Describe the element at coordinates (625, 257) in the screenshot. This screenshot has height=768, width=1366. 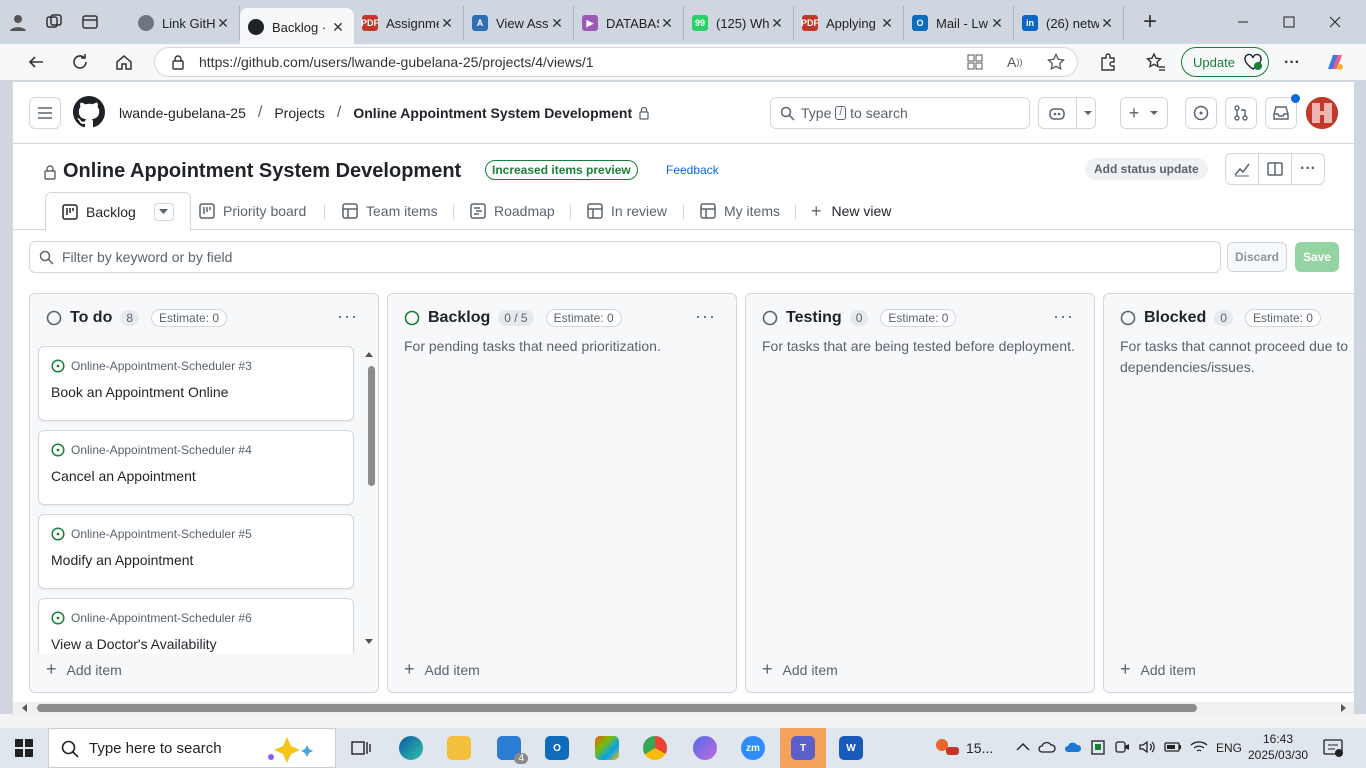
I see `filter-input: Filter by keyword or by field` at that location.